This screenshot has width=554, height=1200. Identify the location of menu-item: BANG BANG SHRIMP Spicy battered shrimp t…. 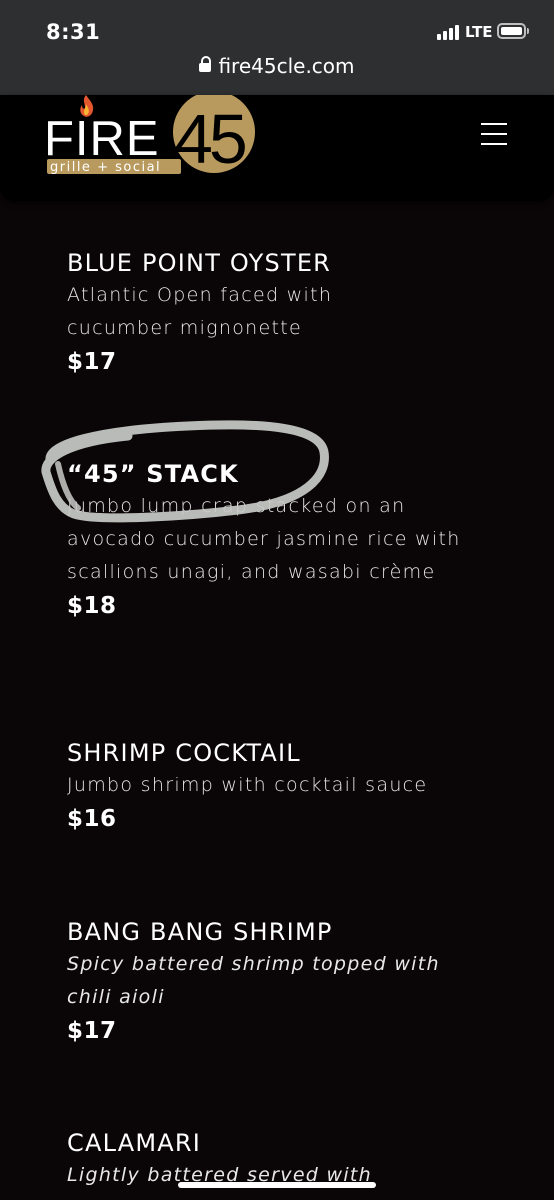
(287, 982).